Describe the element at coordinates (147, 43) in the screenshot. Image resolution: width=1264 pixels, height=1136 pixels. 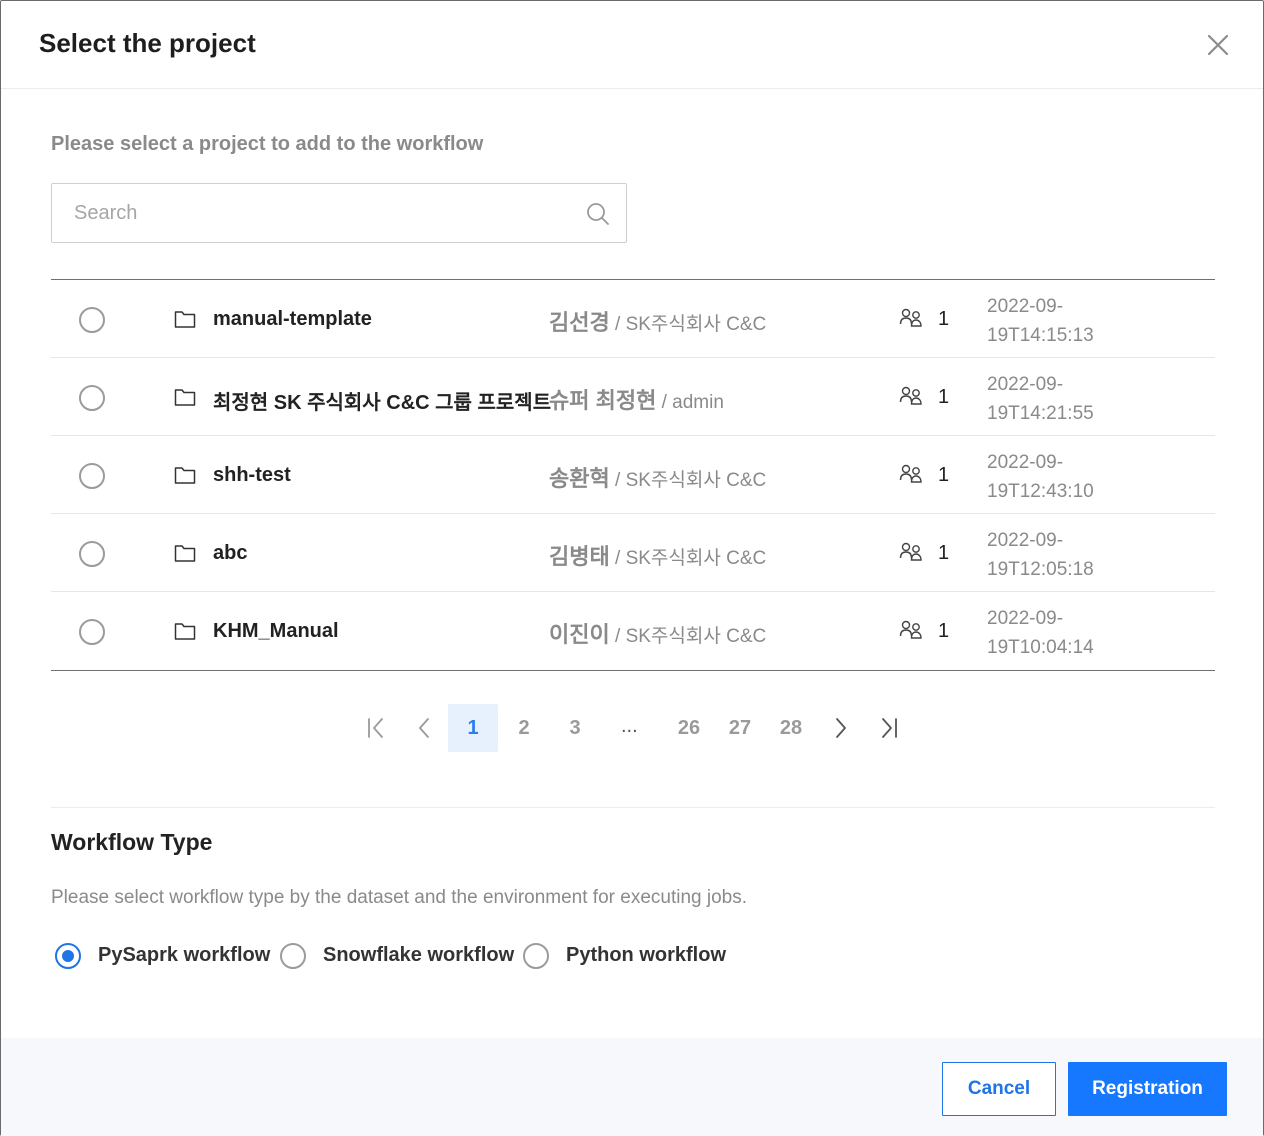
I see `dialog-title: Select the project` at that location.